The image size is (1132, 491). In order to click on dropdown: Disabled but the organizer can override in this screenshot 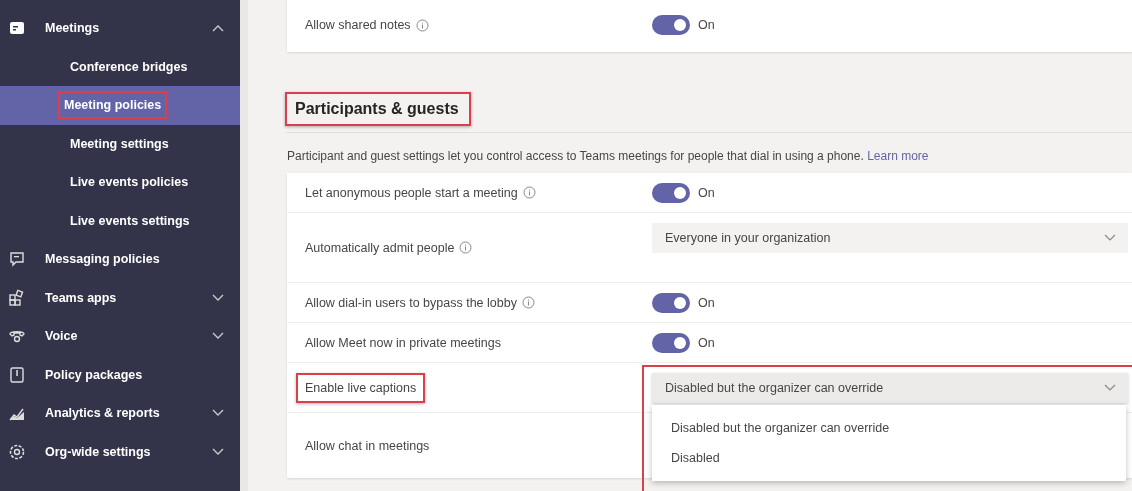, I will do `click(890, 388)`.